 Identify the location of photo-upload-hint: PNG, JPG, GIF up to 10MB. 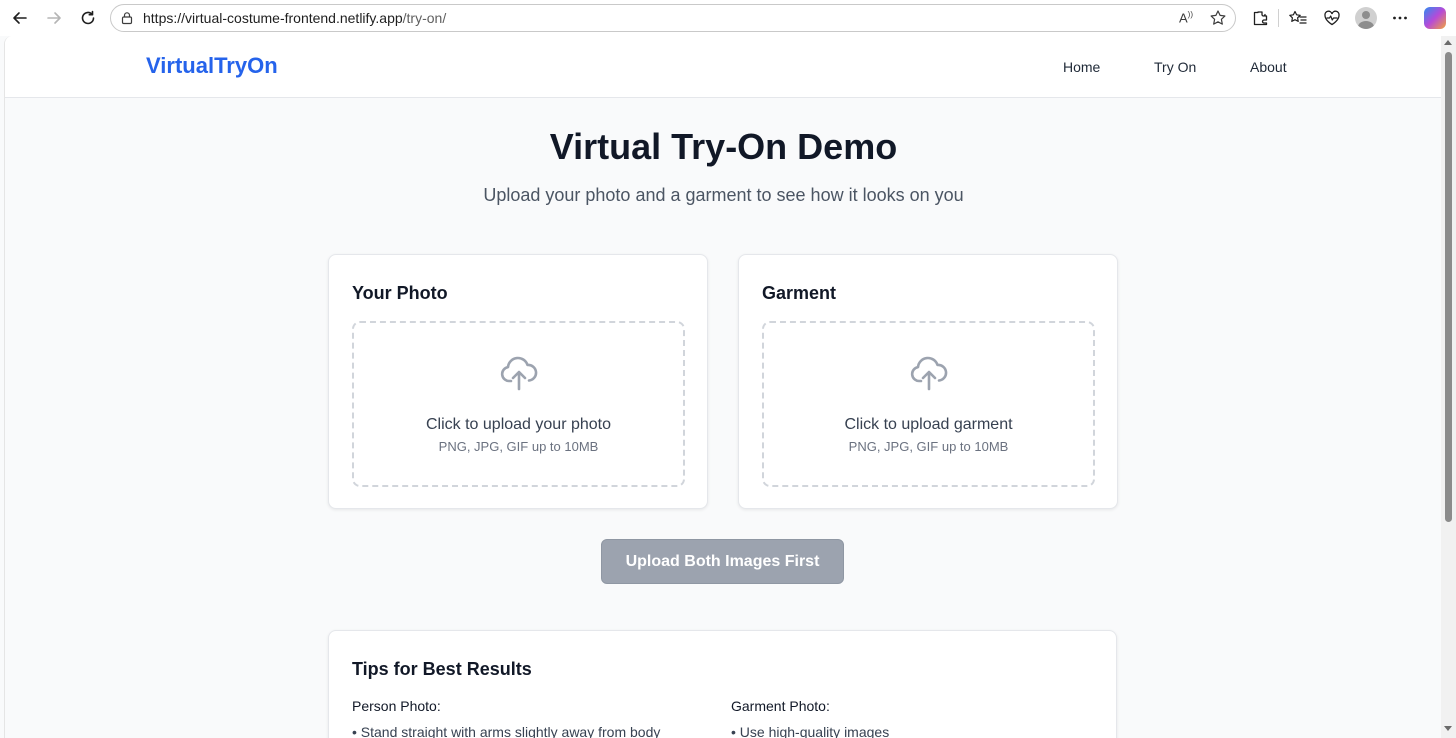
(518, 446).